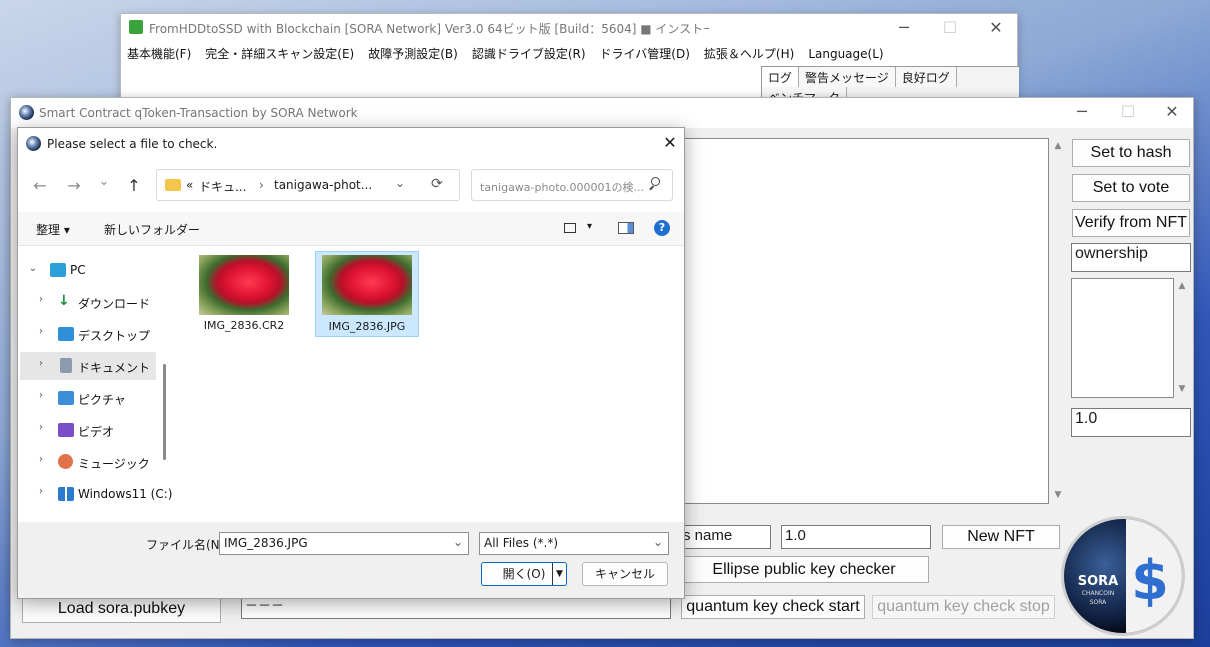 This screenshot has height=647, width=1210. What do you see at coordinates (189, 185) in the screenshot?
I see `address-overflow: «` at bounding box center [189, 185].